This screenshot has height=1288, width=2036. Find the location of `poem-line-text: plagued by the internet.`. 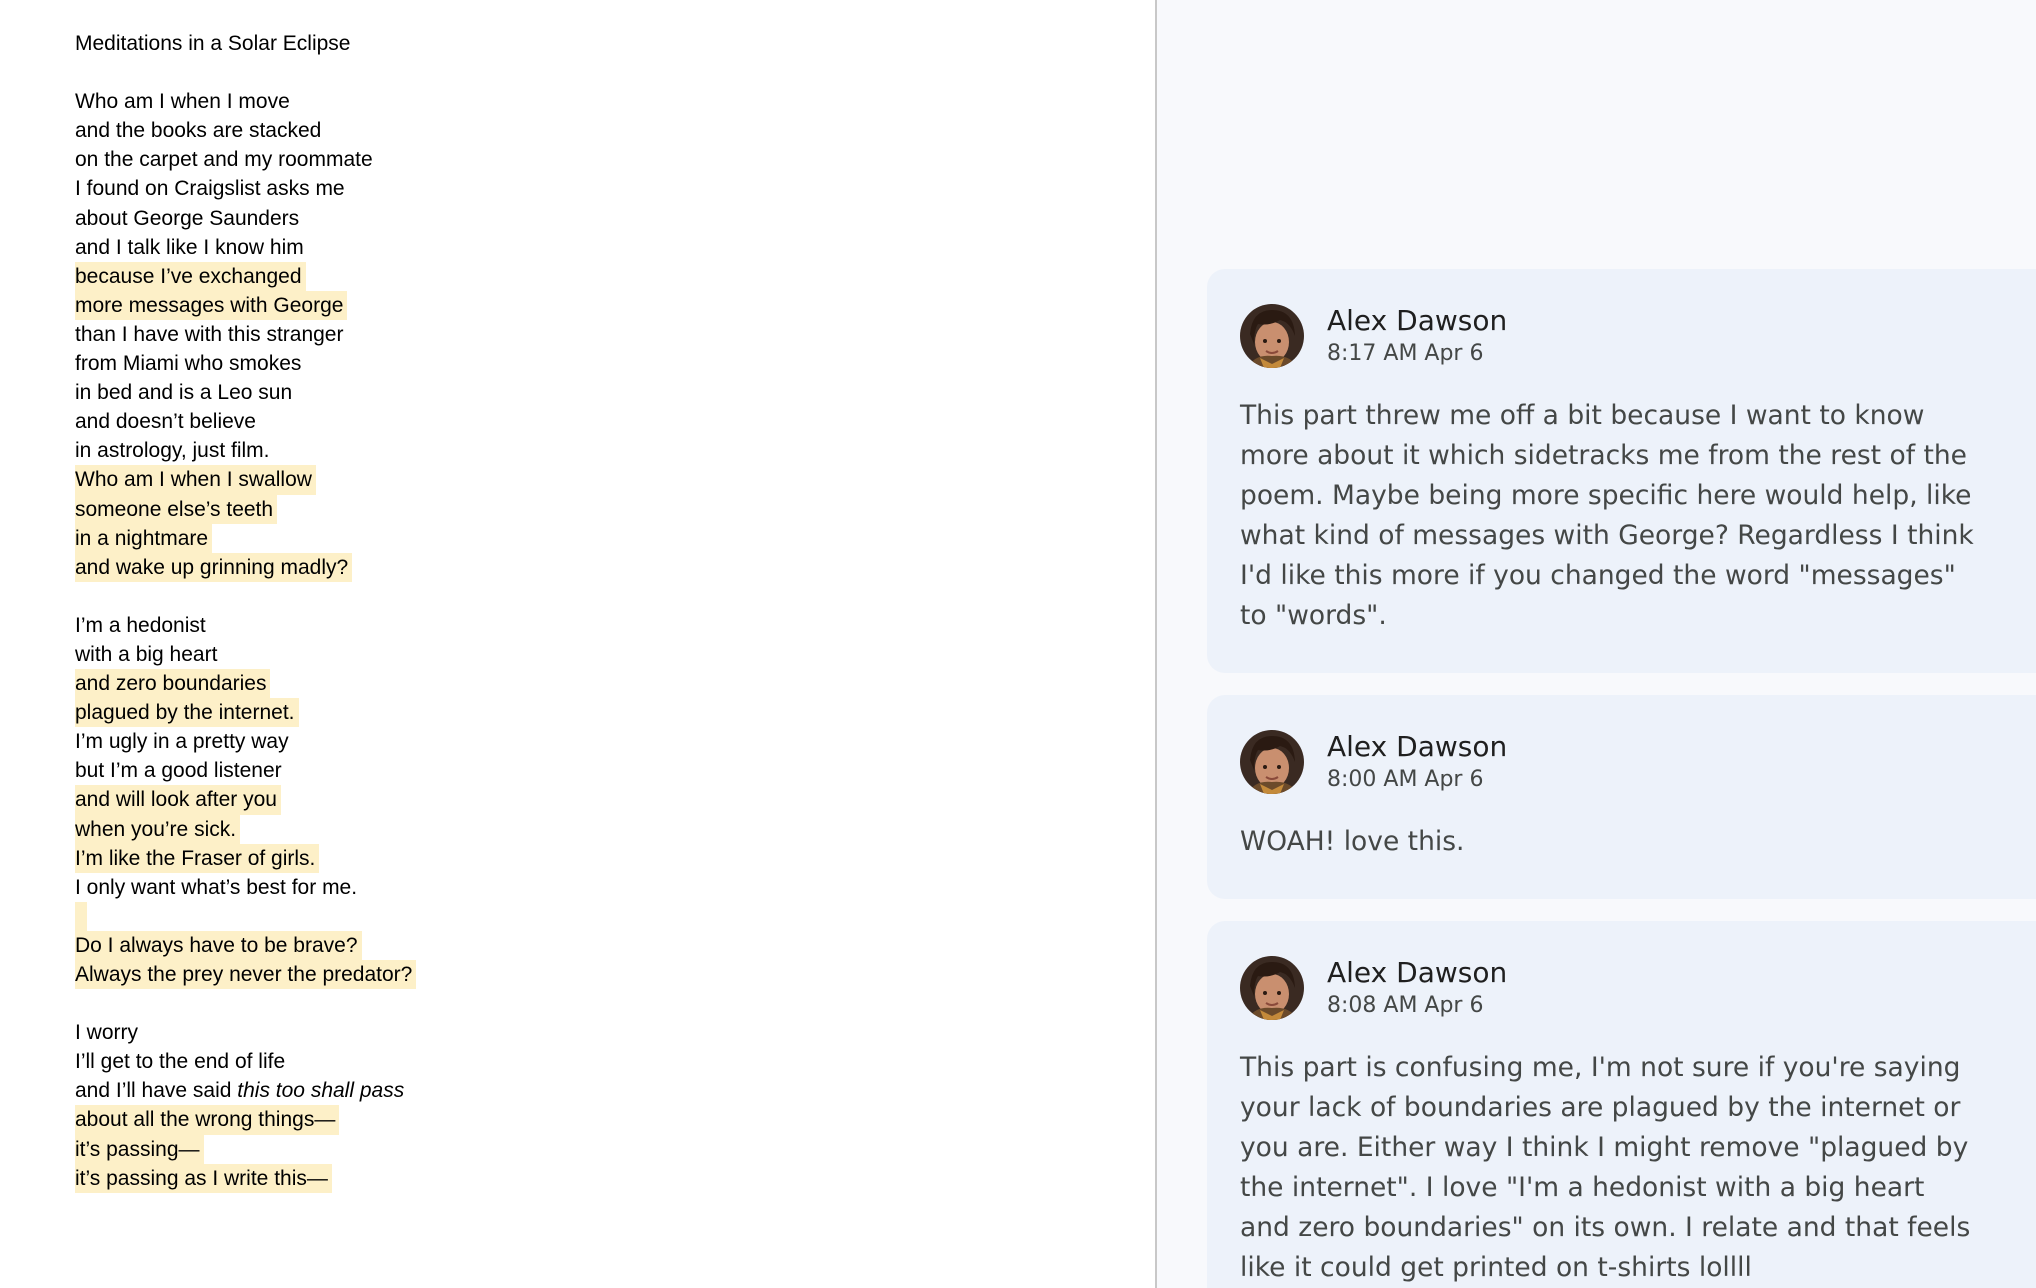

poem-line-text: plagued by the internet. is located at coordinates (187, 713).